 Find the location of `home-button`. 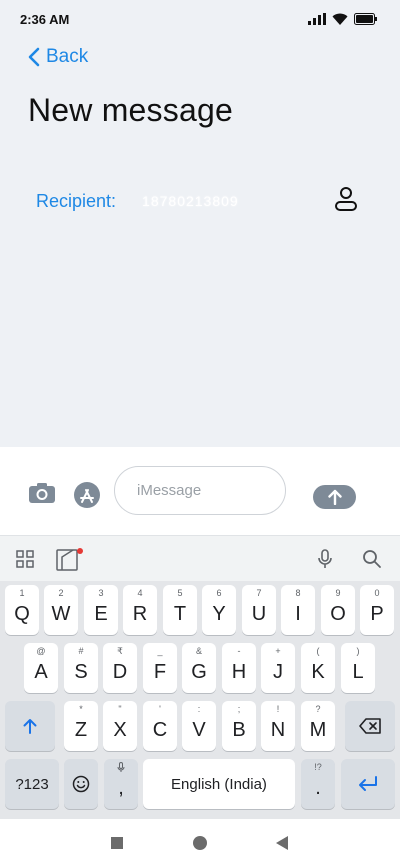

home-button is located at coordinates (200, 843).